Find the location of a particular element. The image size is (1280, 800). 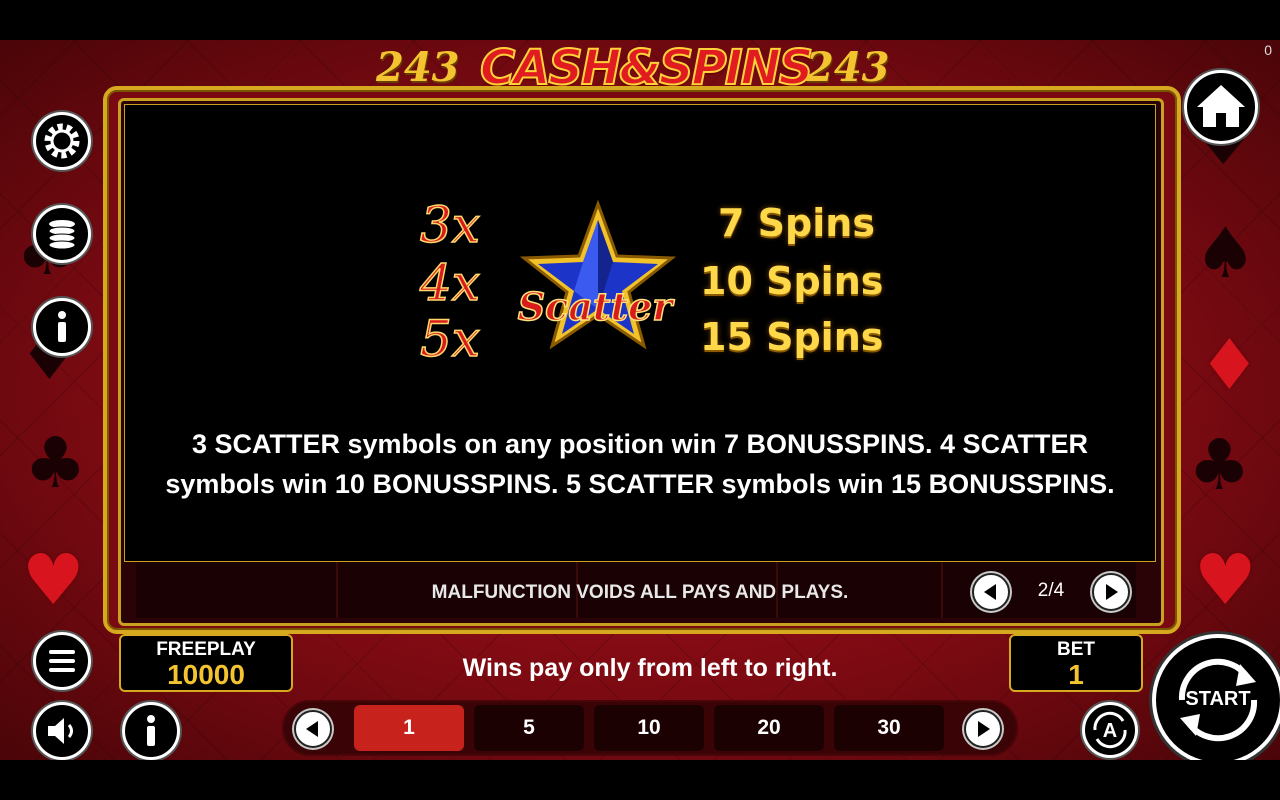

top-black-bar is located at coordinates (640, 20).